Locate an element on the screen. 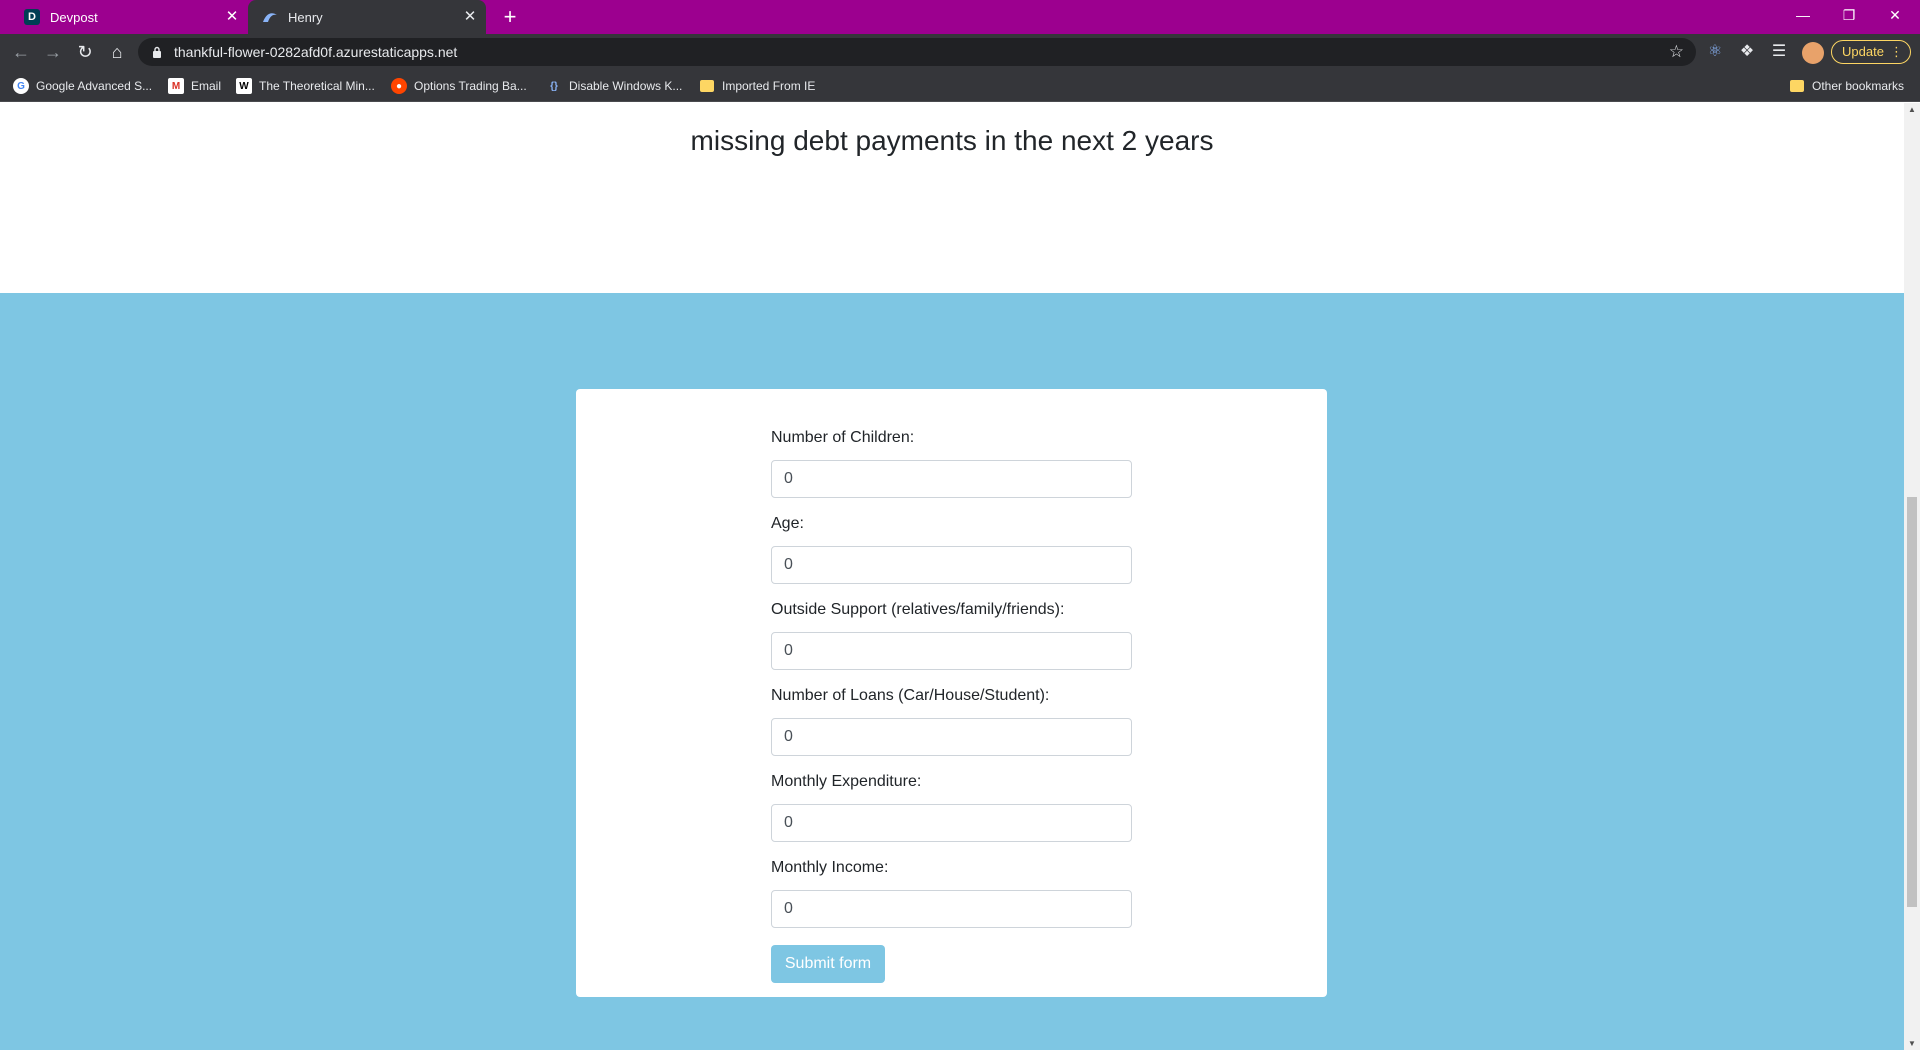 Image resolution: width=1920 pixels, height=1050 pixels. bookmark-imported-from-ie: Imported From IE is located at coordinates (757, 86).